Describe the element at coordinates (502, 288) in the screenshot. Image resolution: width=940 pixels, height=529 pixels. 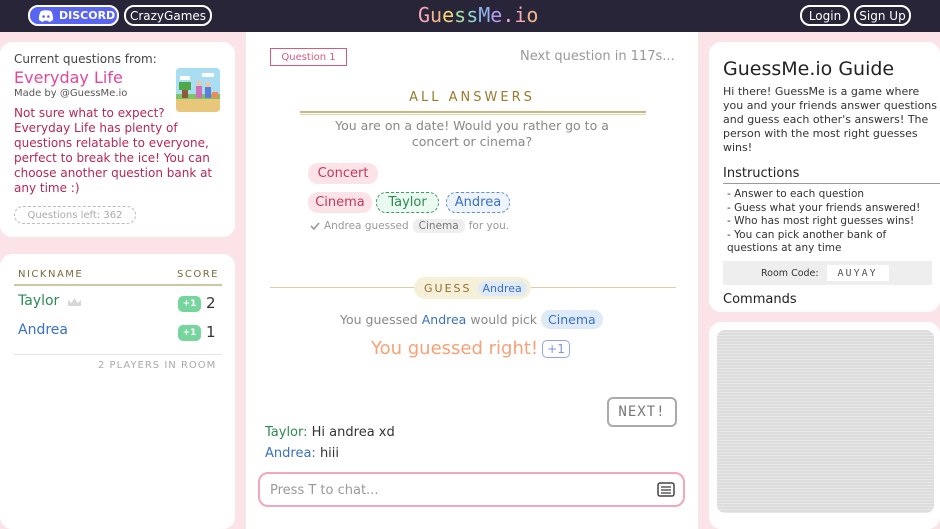
I see `guess-target-name: Andrea` at that location.